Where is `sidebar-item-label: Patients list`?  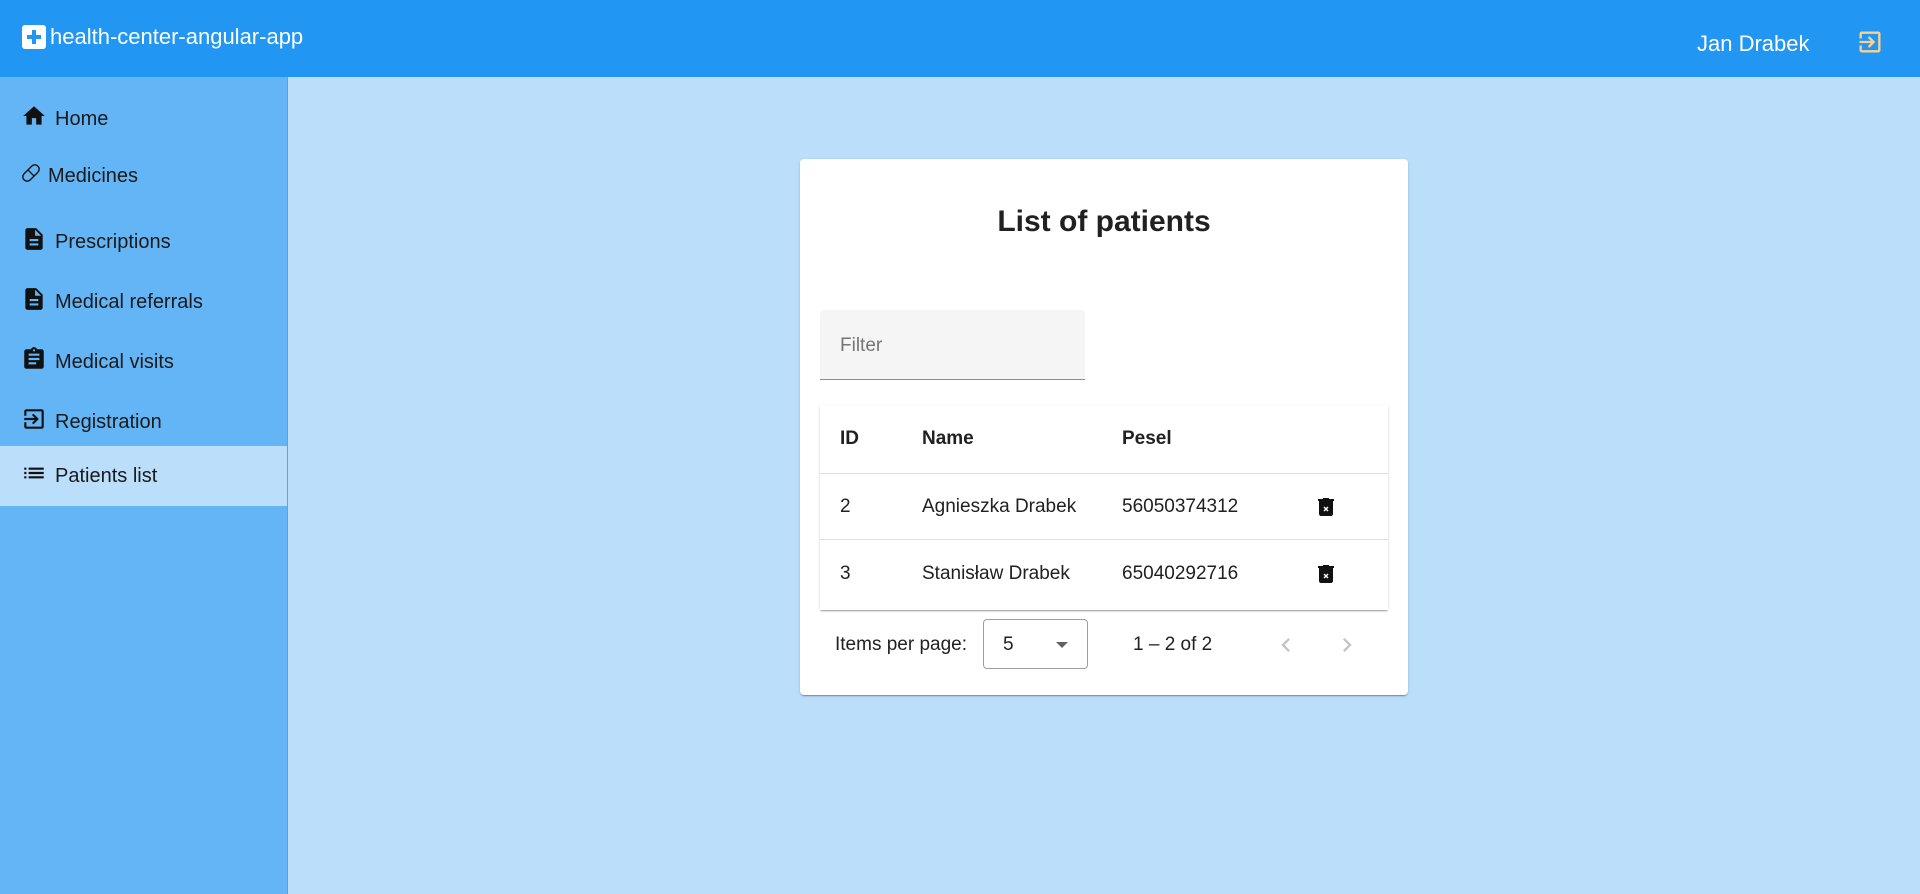 sidebar-item-label: Patients list is located at coordinates (106, 475).